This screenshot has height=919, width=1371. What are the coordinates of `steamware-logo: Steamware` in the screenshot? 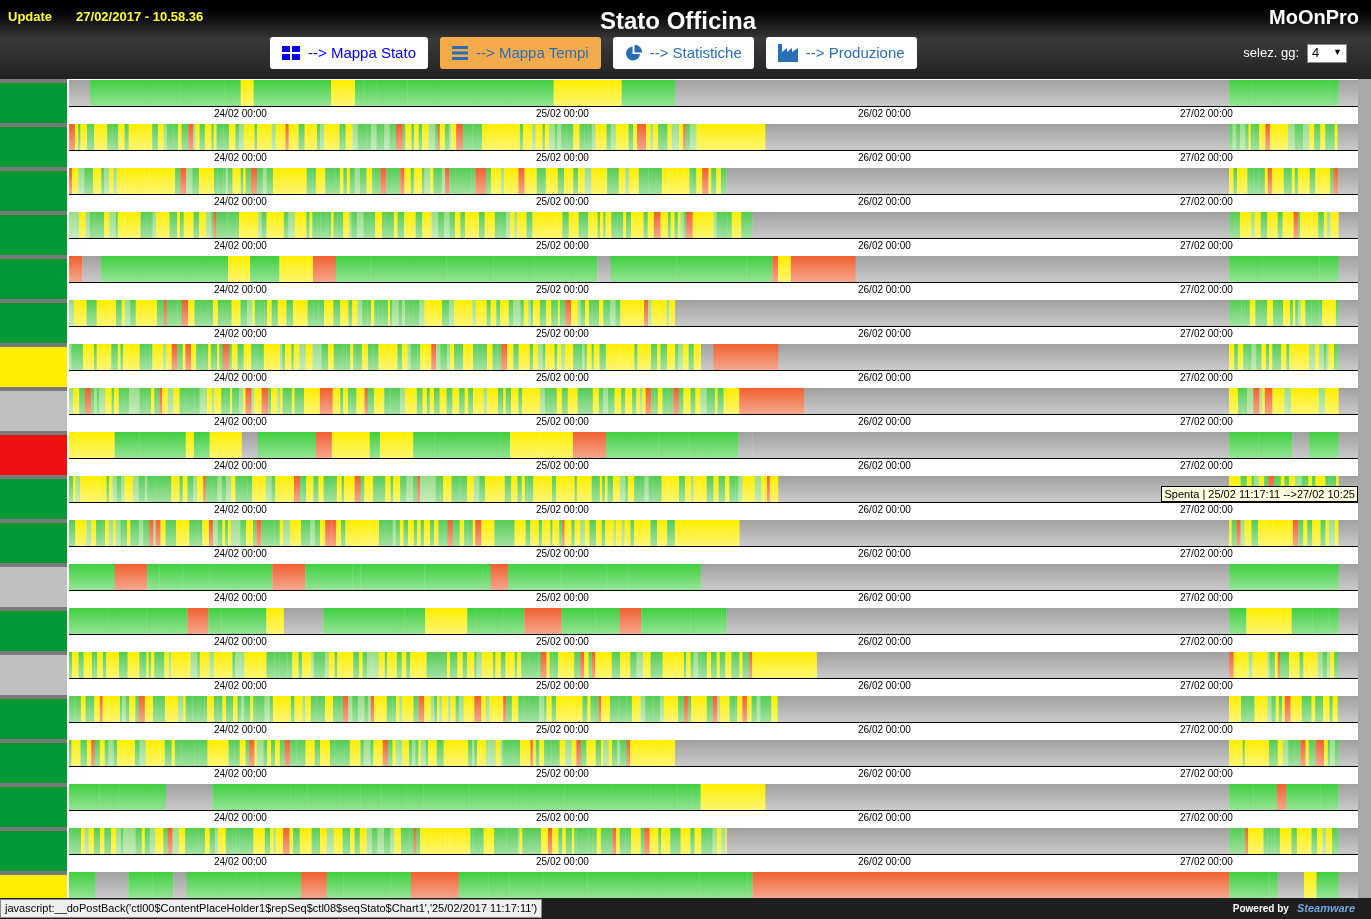 It's located at (1325, 909).